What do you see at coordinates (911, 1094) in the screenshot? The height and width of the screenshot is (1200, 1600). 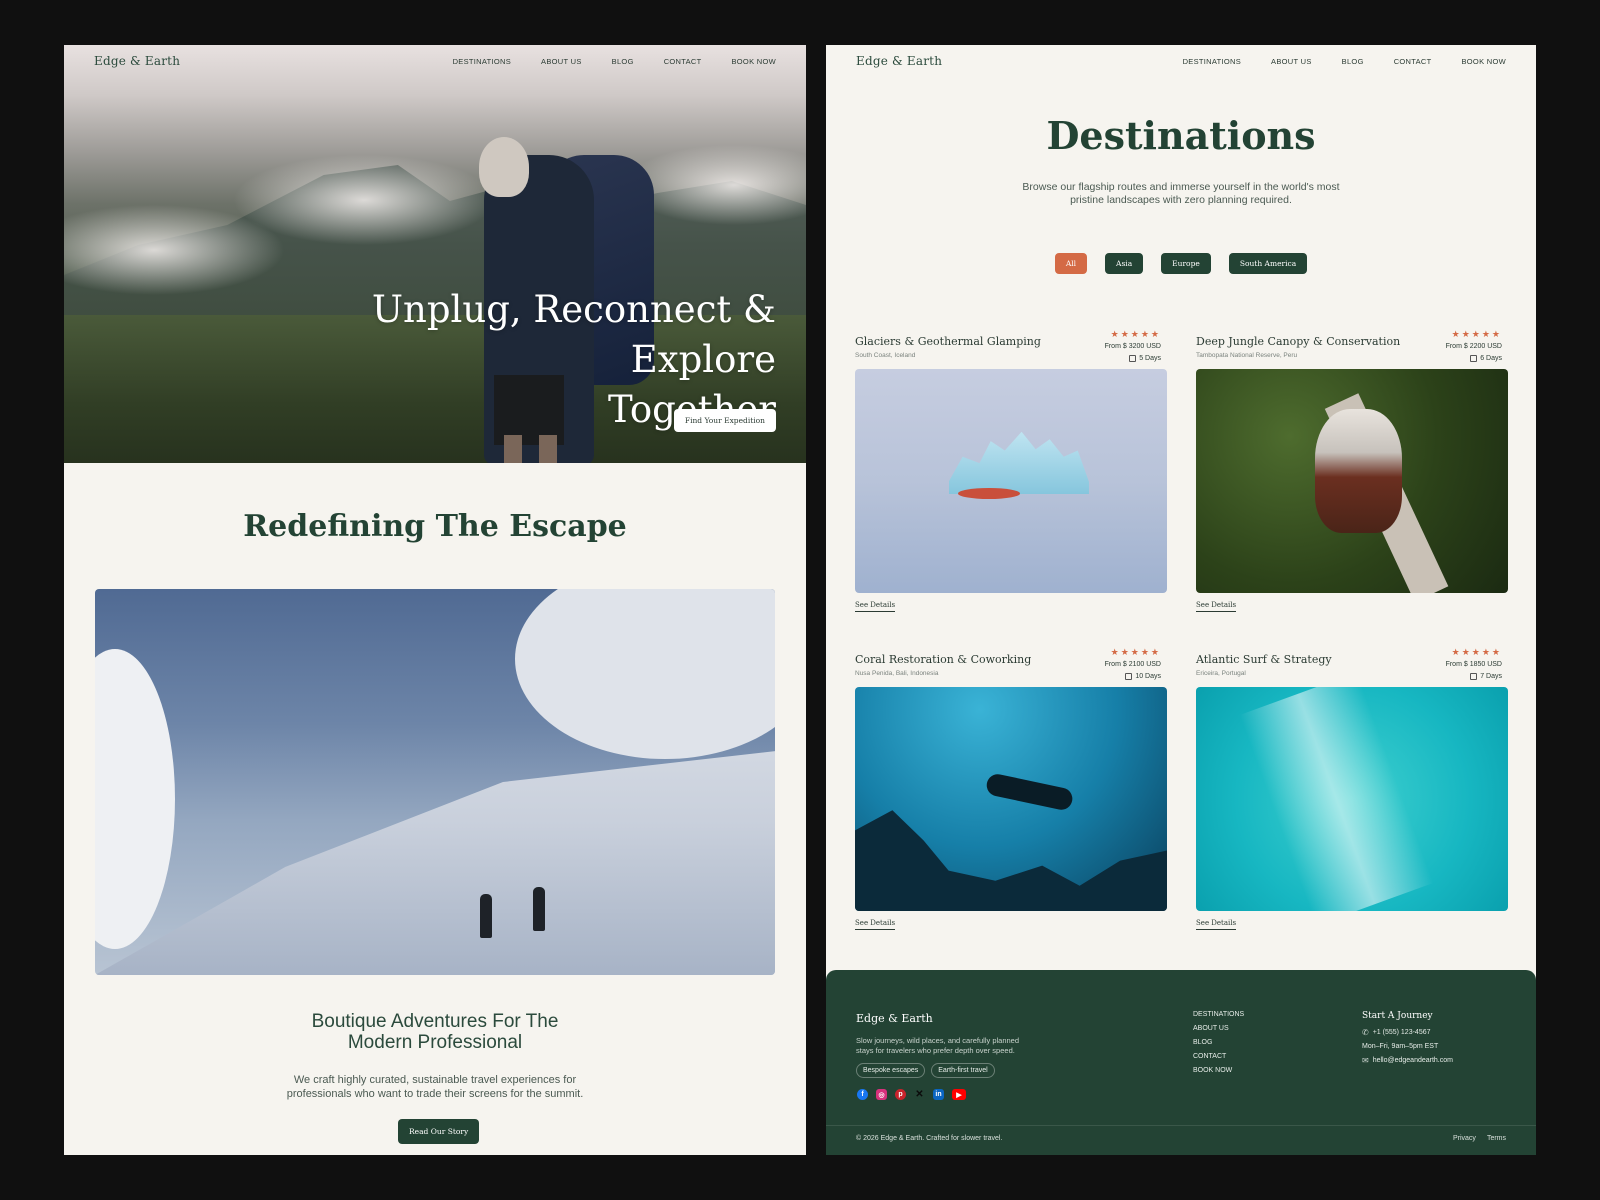 I see `social-links: f ◎ p ✕ in ▶` at bounding box center [911, 1094].